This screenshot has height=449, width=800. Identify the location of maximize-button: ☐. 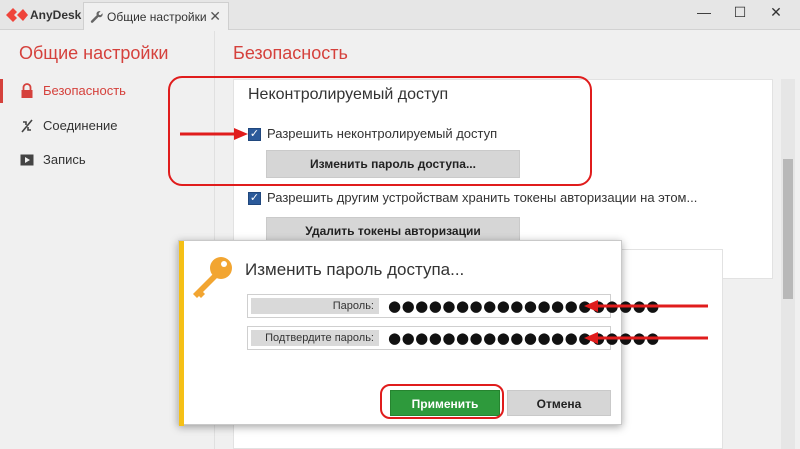
(740, 14).